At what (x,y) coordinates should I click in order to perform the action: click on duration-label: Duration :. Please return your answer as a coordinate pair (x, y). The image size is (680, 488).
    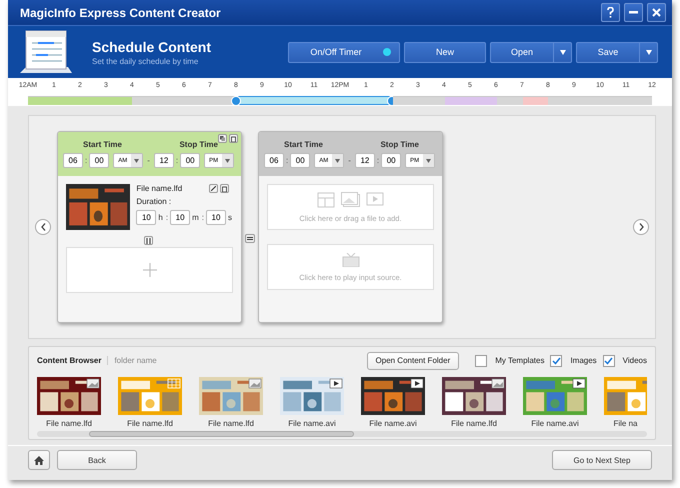
    Looking at the image, I should click on (154, 201).